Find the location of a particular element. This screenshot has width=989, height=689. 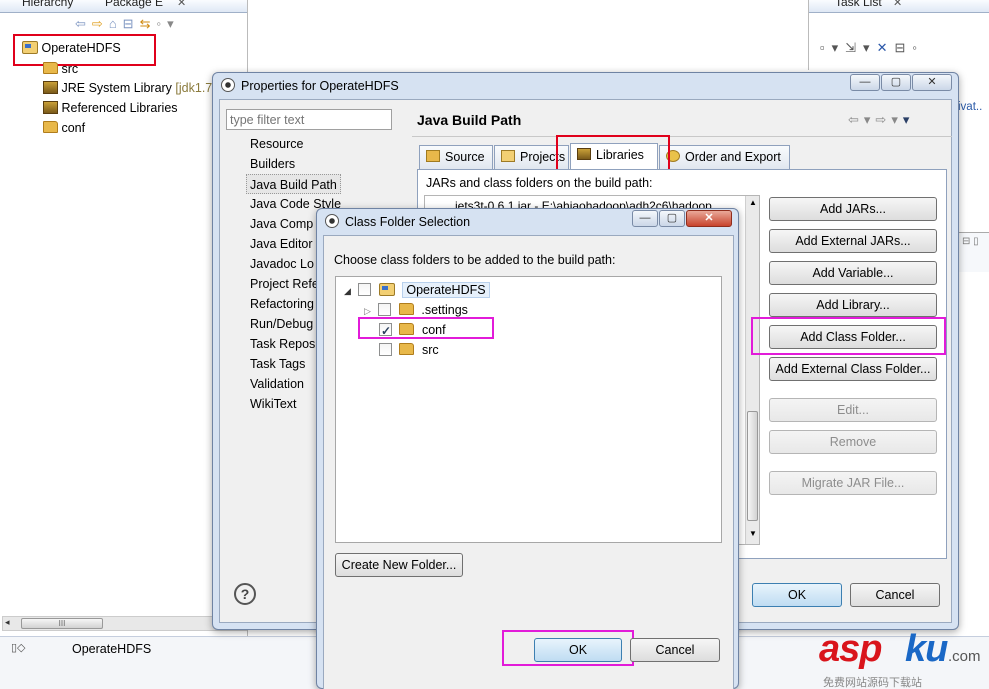

scroll-left-arrow-icon: ◂ is located at coordinates (7, 622).